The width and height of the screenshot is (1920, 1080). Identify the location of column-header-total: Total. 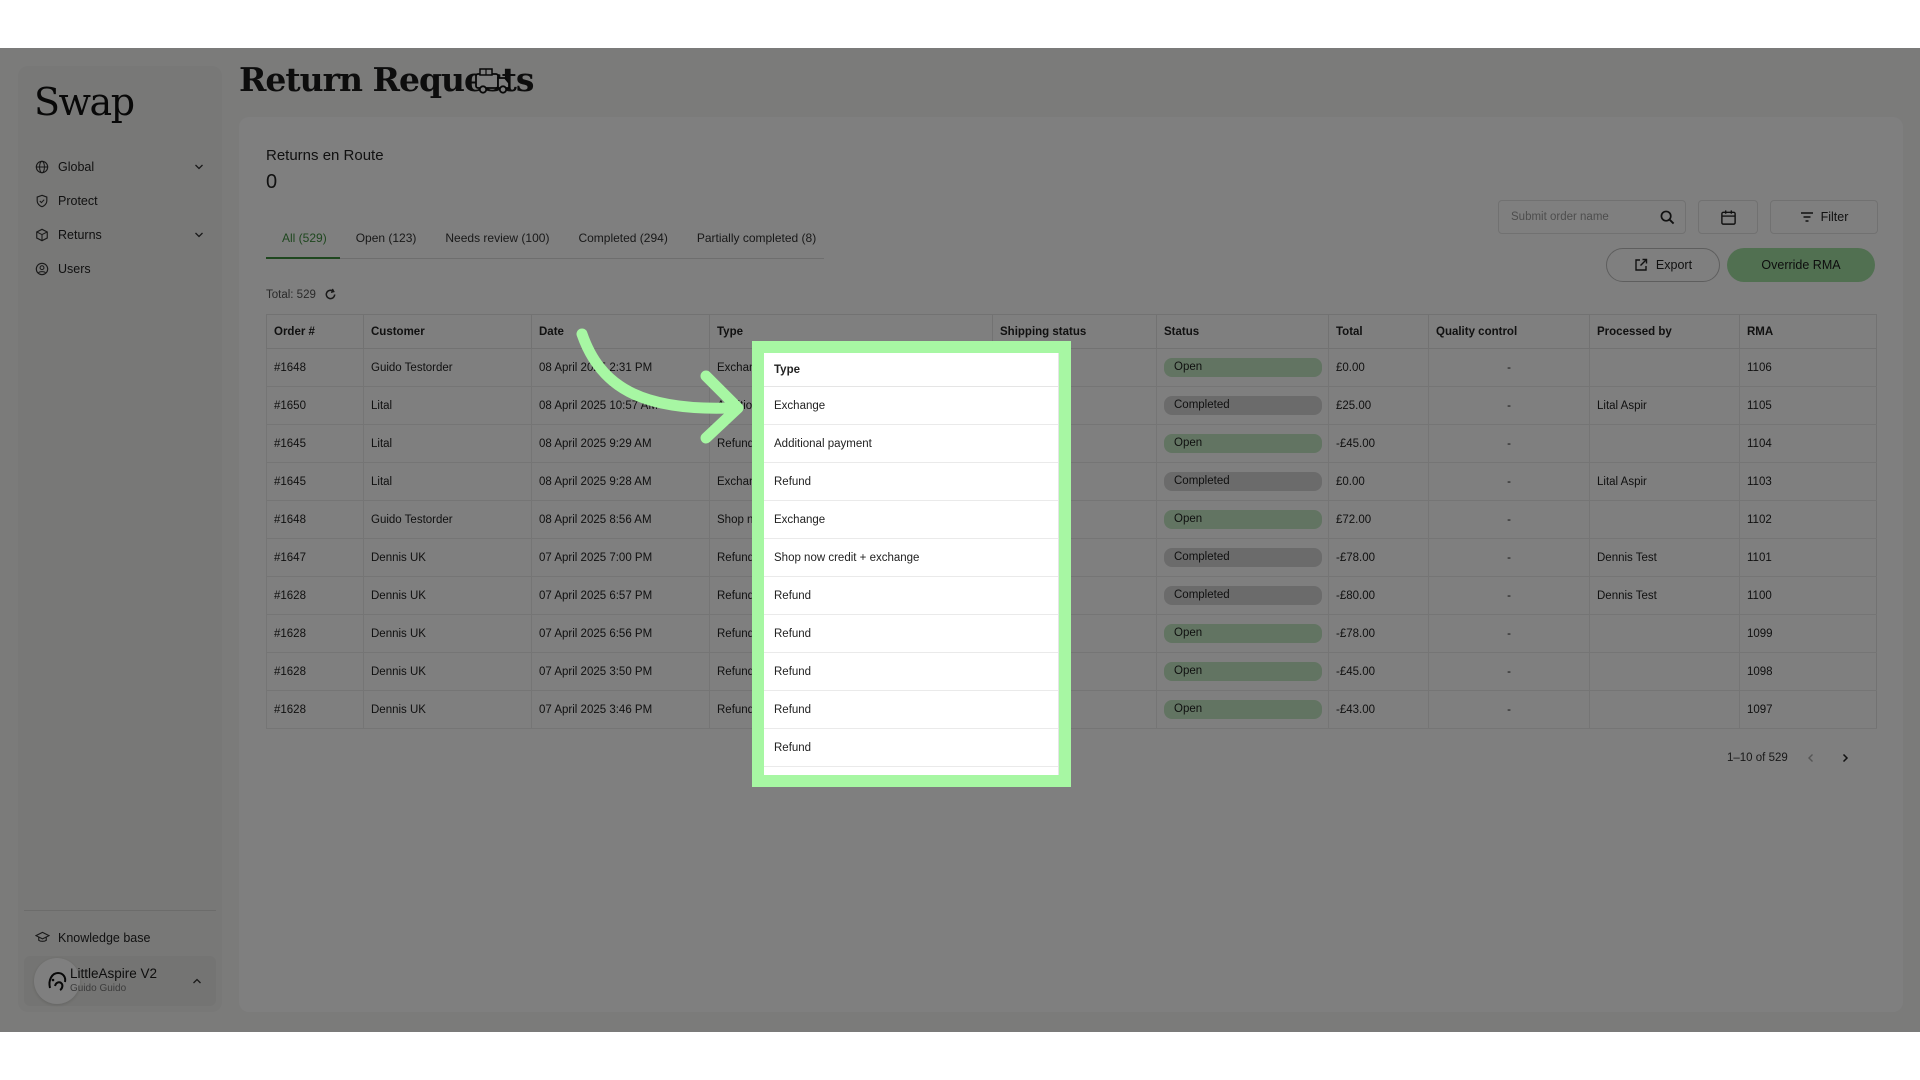
(1378, 331).